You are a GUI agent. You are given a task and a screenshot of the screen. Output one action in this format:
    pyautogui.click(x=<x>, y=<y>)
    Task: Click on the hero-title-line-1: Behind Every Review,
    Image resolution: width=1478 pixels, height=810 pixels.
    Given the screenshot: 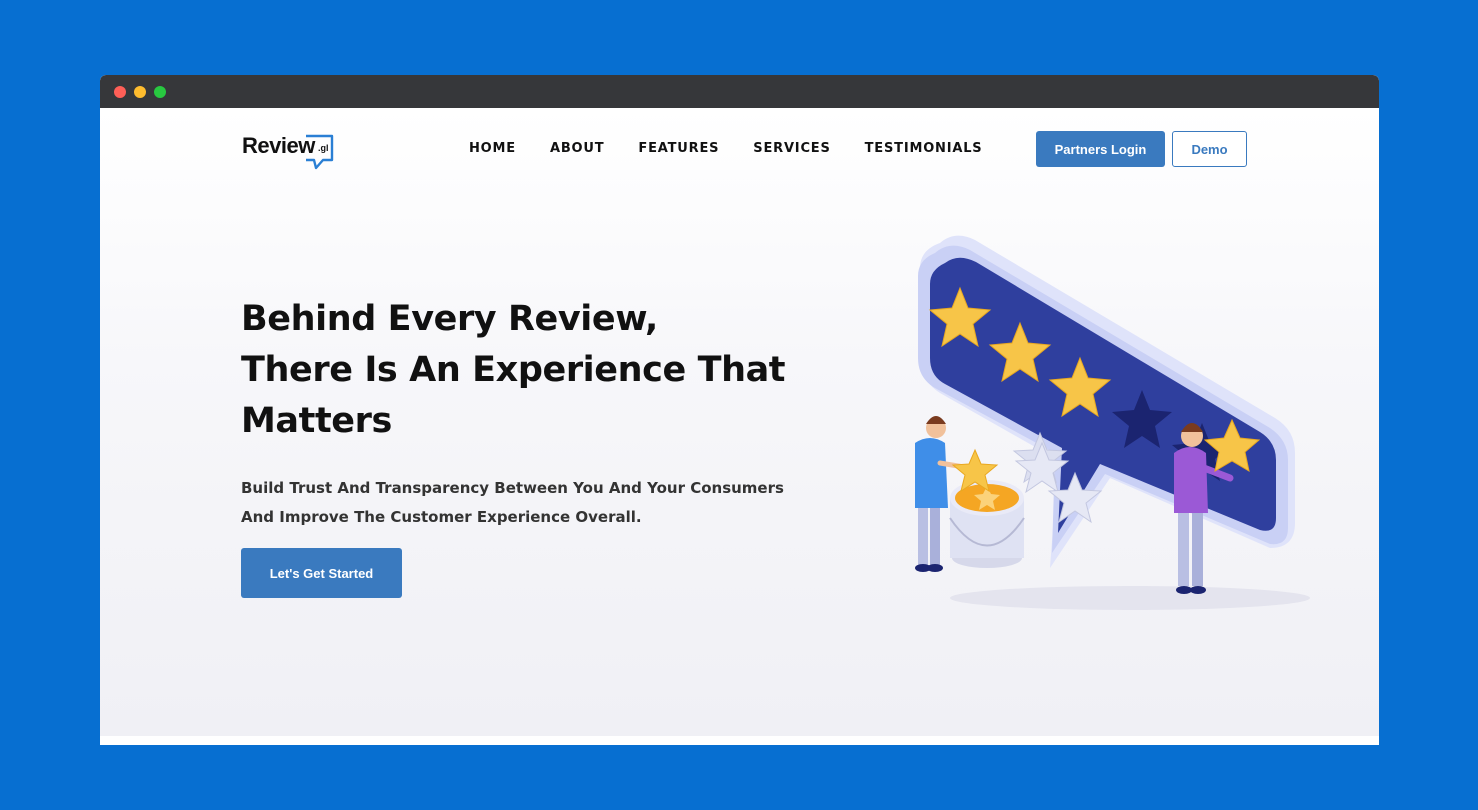 What is the action you would take?
    pyautogui.click(x=449, y=319)
    